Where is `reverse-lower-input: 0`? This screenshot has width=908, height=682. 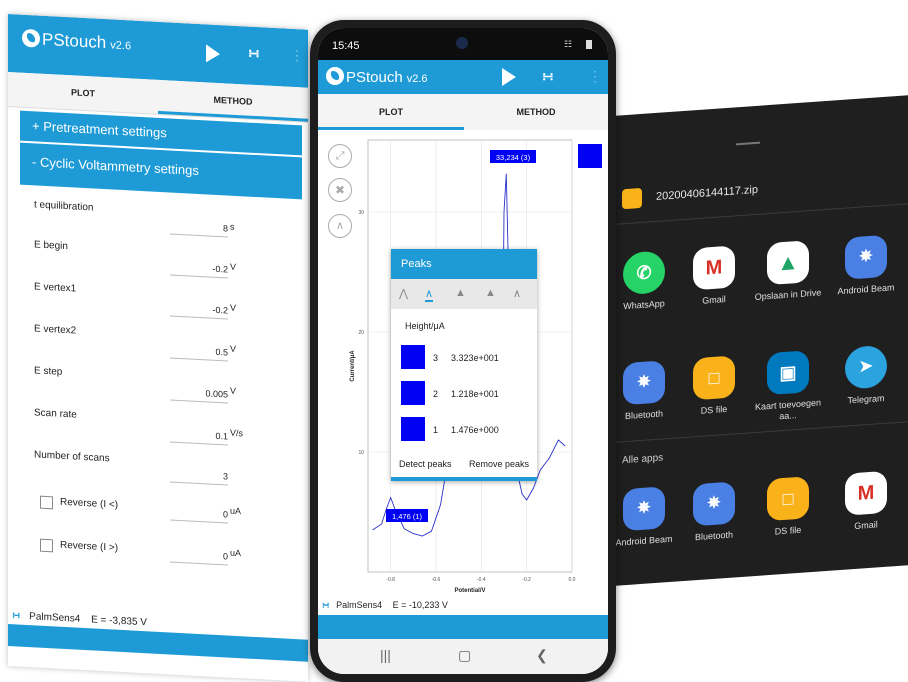
reverse-lower-input: 0 is located at coordinates (199, 515).